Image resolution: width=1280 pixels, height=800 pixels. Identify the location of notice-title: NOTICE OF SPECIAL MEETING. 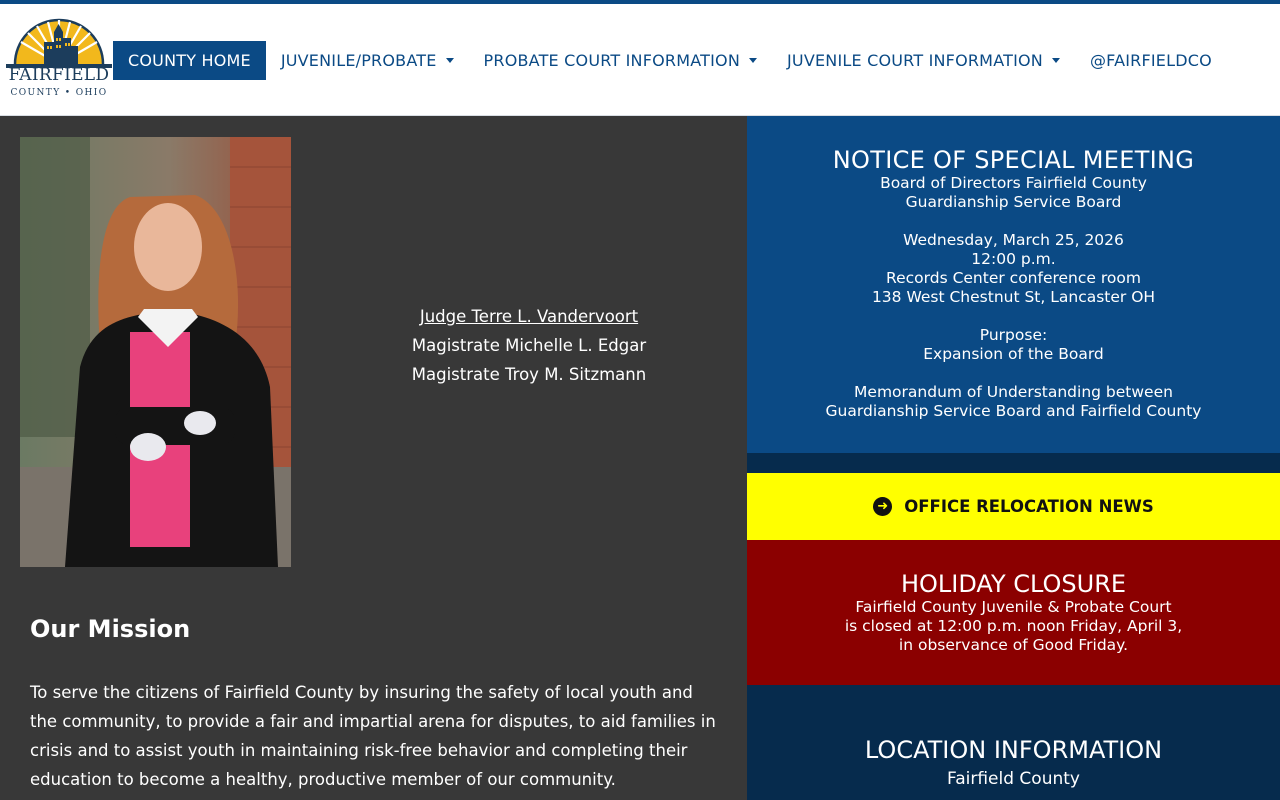
(1013, 160).